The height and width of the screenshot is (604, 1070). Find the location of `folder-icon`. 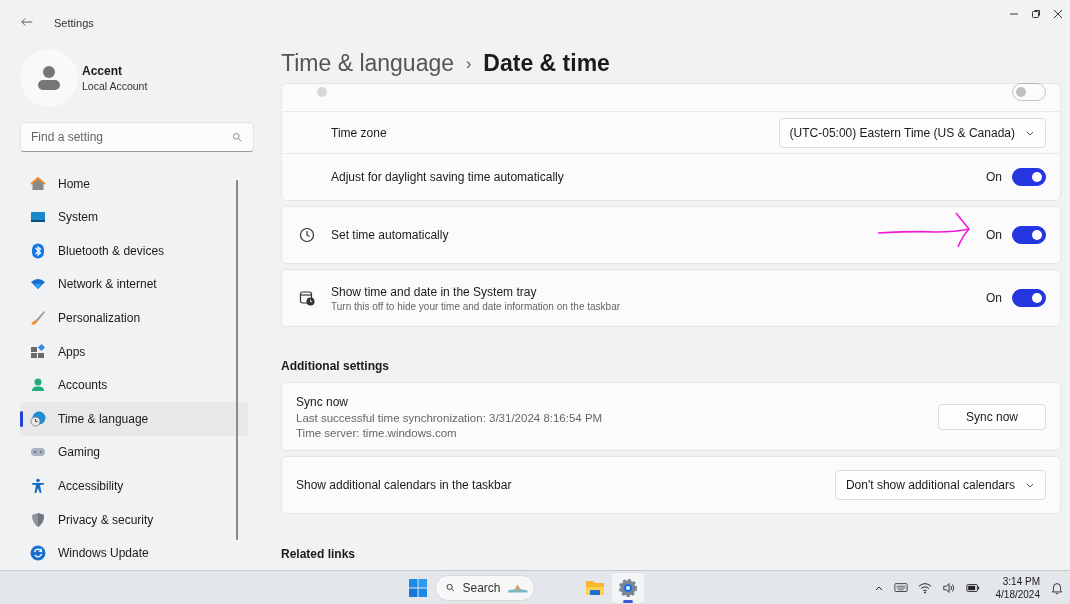

folder-icon is located at coordinates (595, 587).